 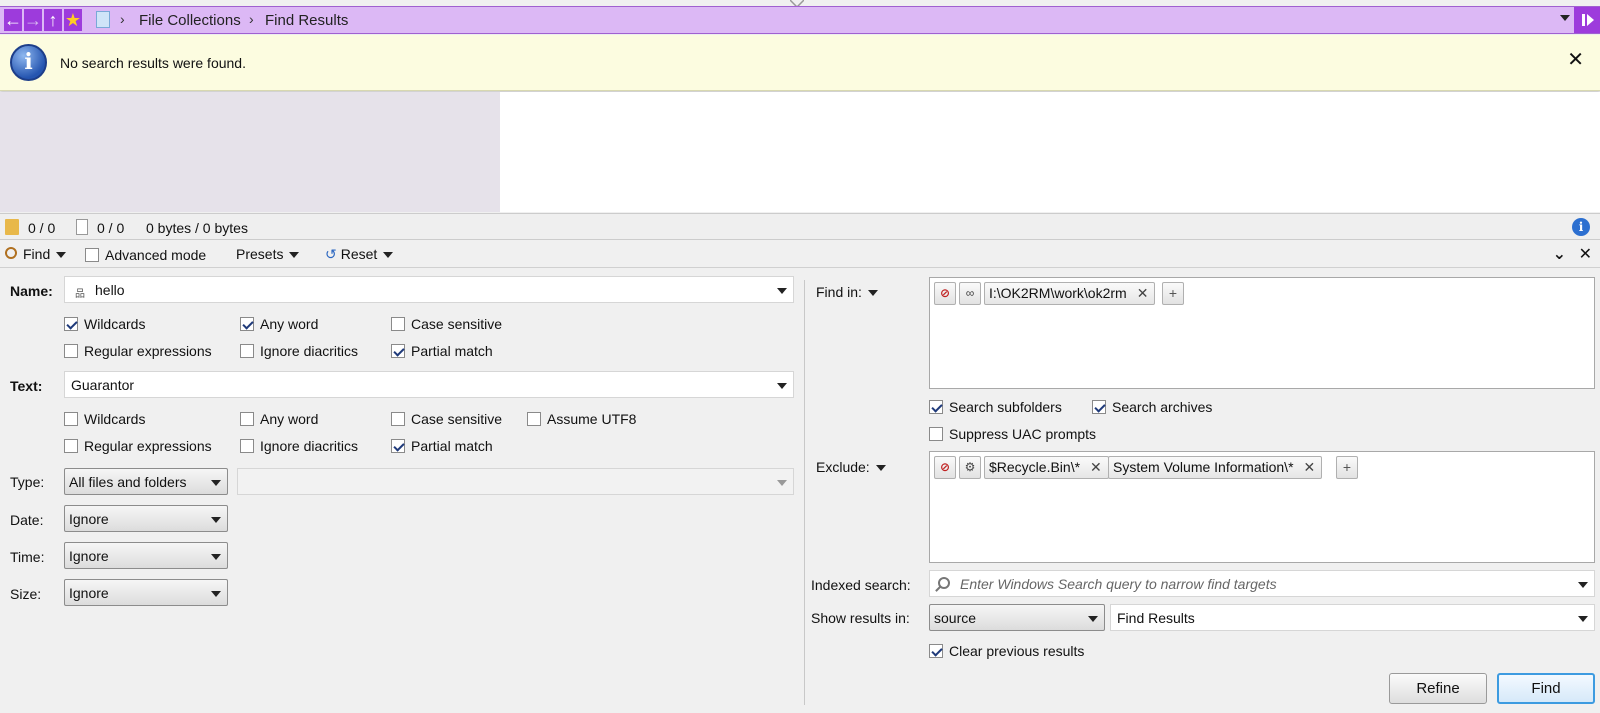 I want to click on exclude-path-chip: System Volume Information\* ✕, so click(x=1215, y=467).